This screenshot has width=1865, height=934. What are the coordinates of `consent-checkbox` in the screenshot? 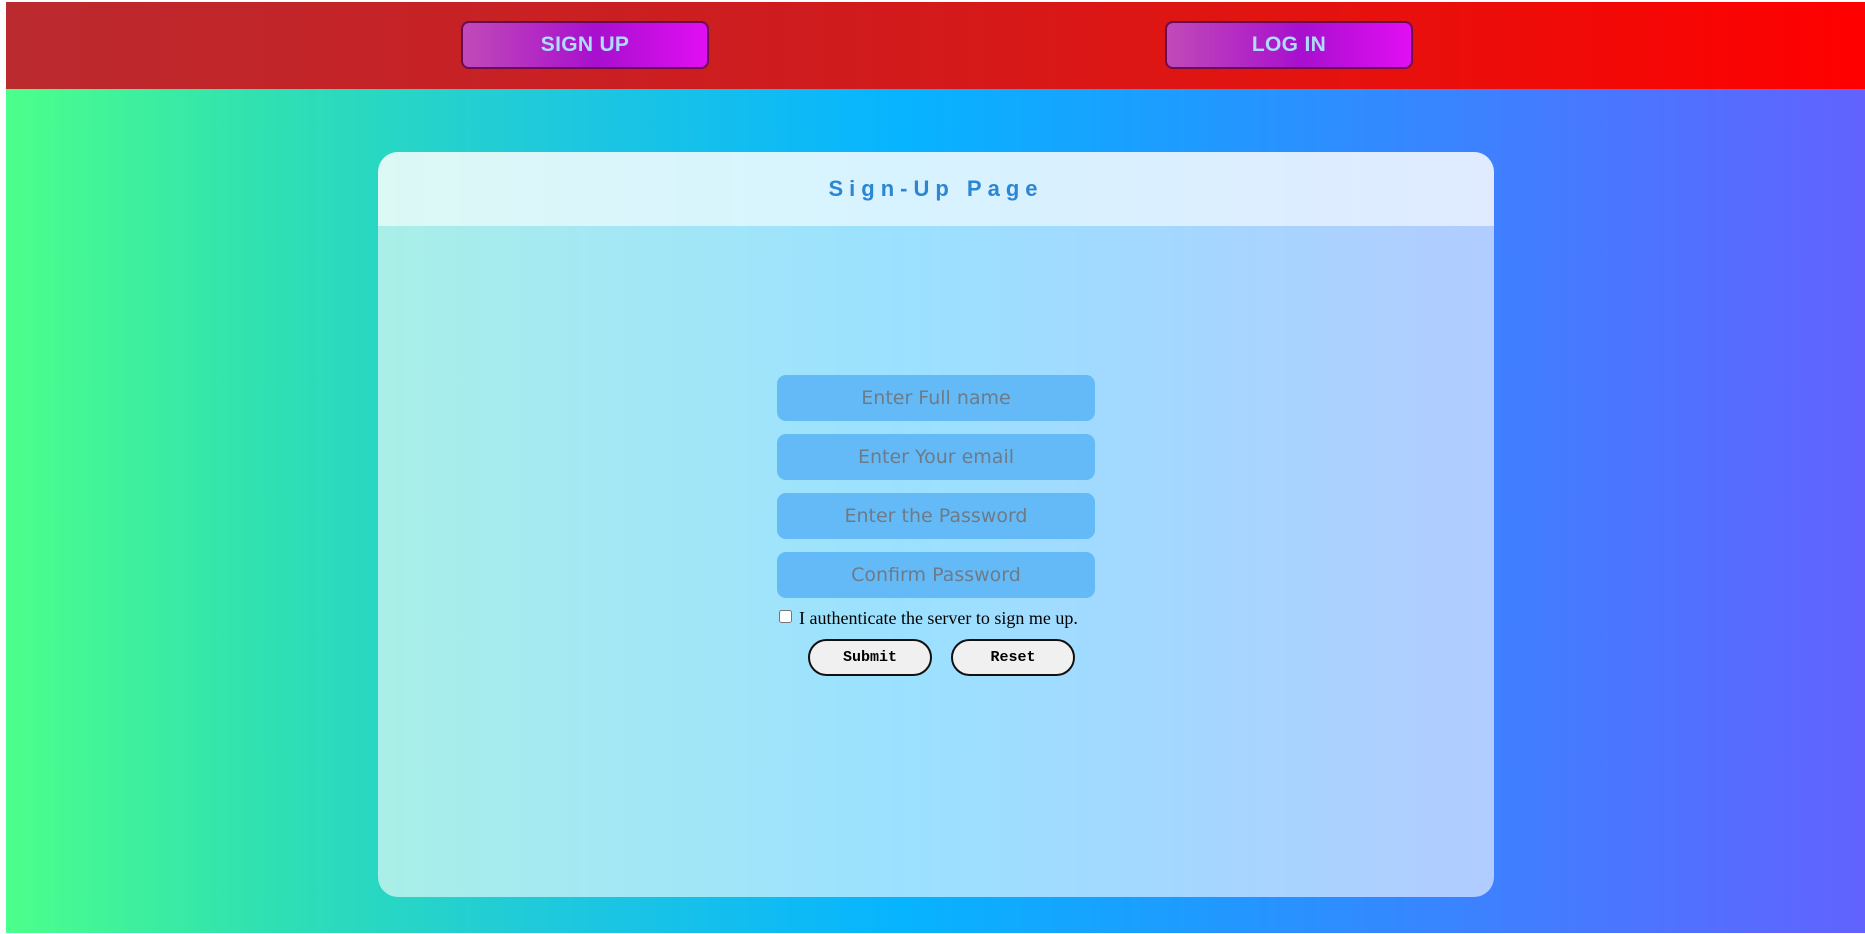 It's located at (785, 616).